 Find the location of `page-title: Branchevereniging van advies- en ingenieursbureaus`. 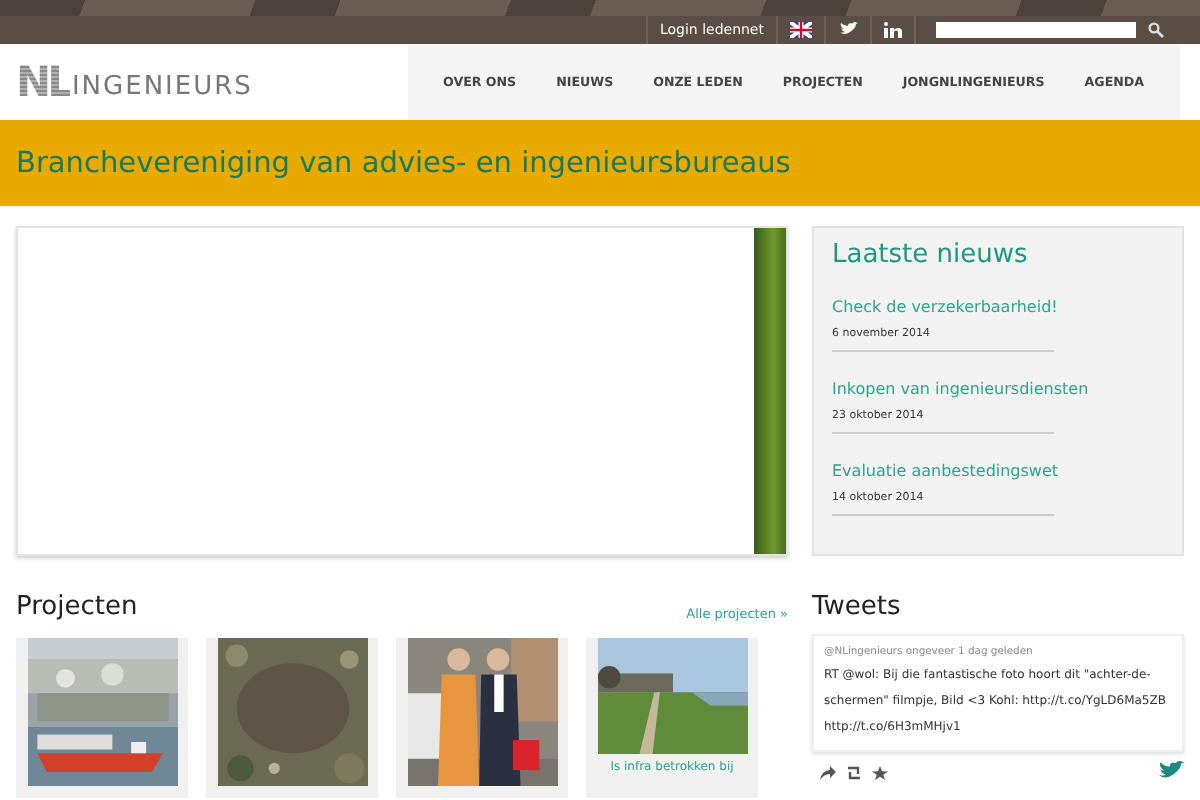

page-title: Branchevereniging van advies- en ingenieursbureaus is located at coordinates (403, 163).